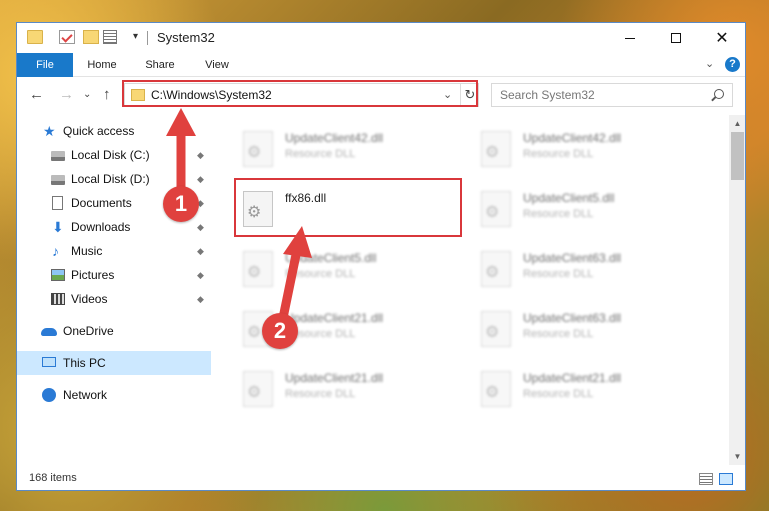 This screenshot has width=769, height=511. Describe the element at coordinates (88, 331) in the screenshot. I see `sidebar-item-label: OneDrive` at that location.